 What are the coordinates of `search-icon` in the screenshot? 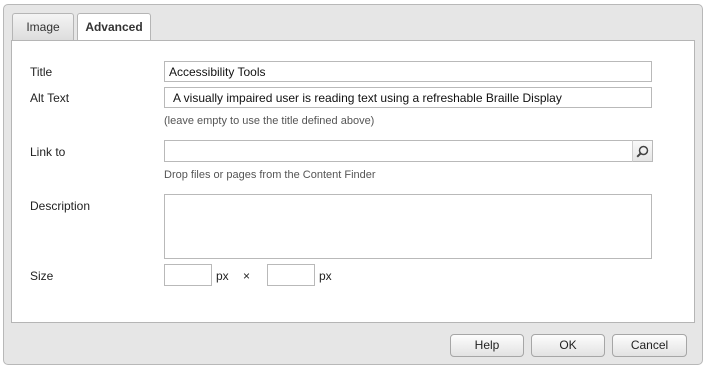 It's located at (642, 151).